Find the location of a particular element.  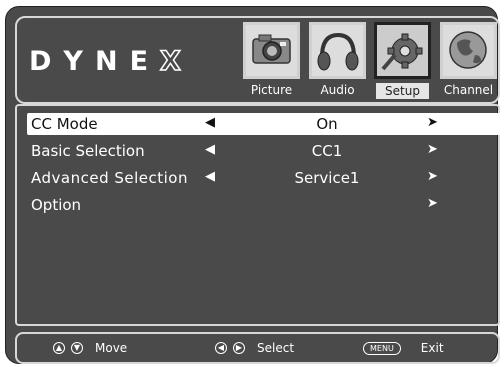

exit-hint: MENU Exit is located at coordinates (403, 348).